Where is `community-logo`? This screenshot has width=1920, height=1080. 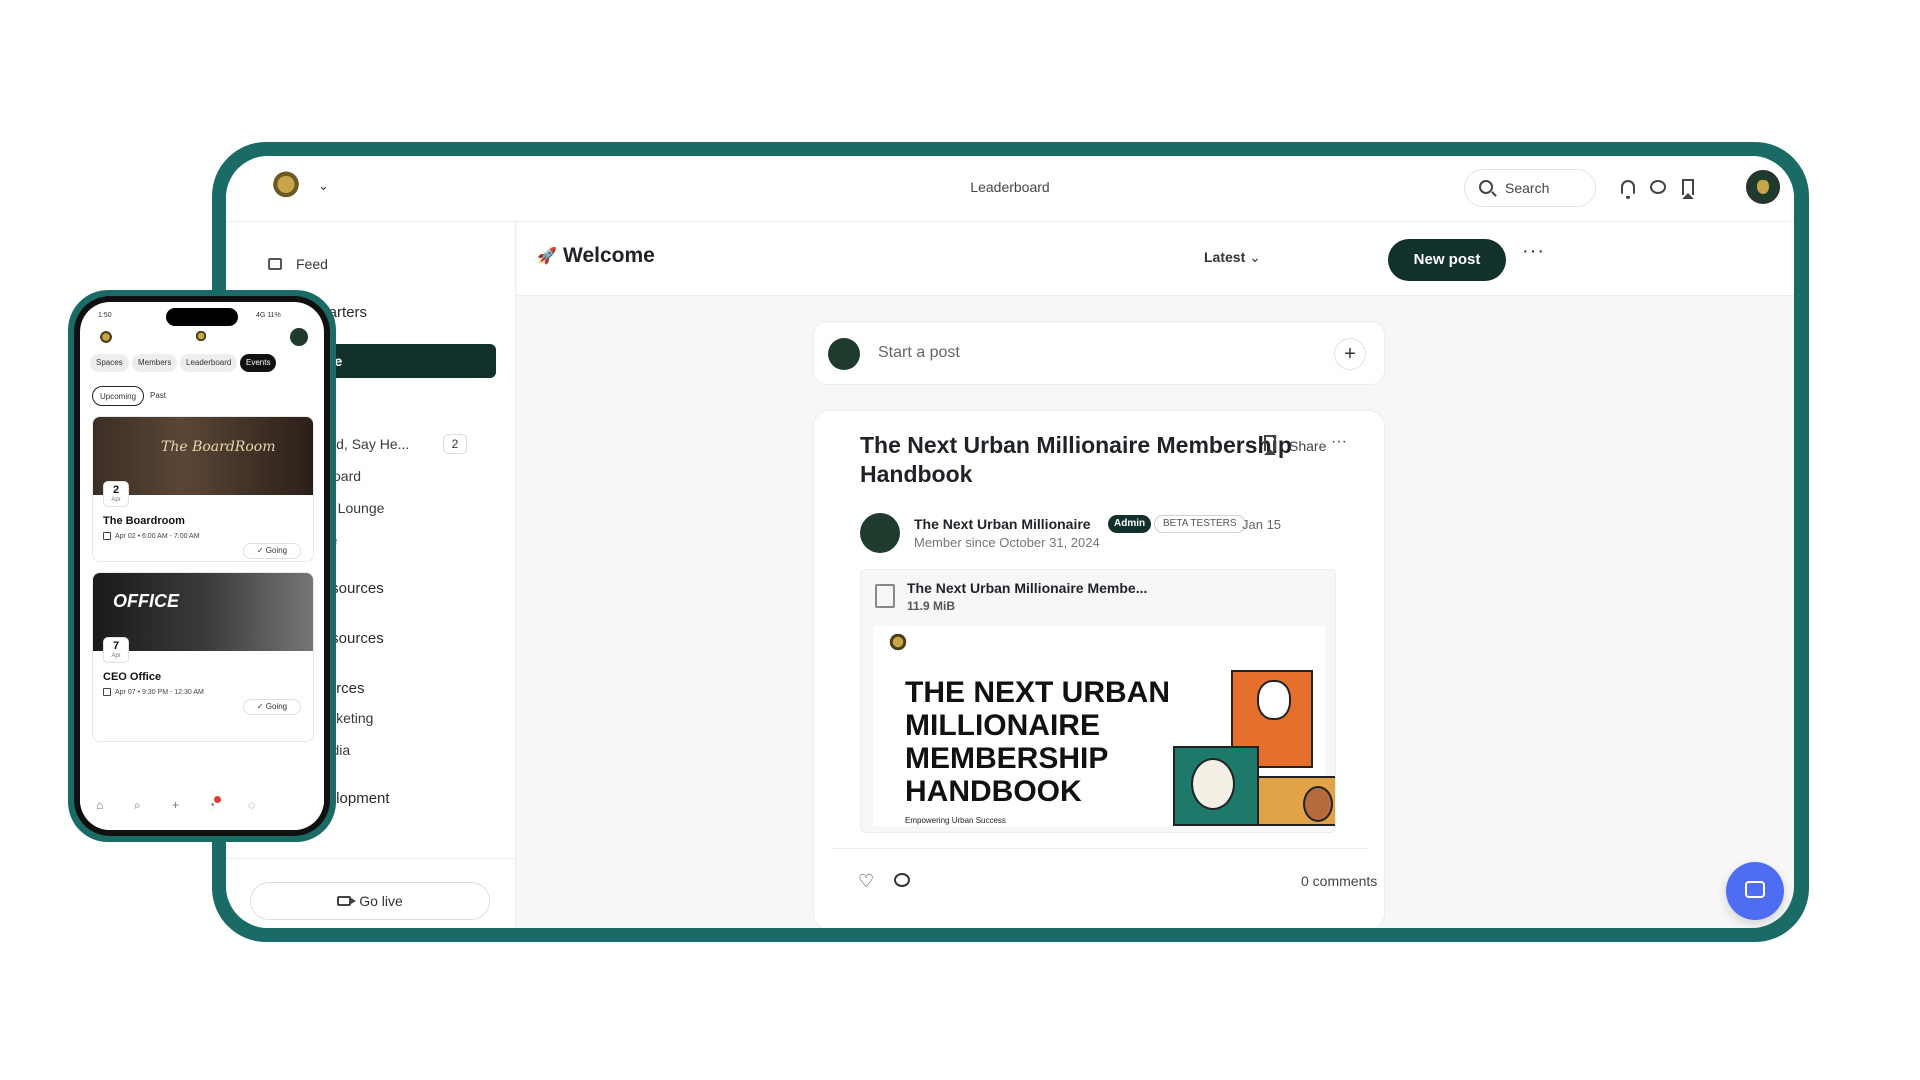 community-logo is located at coordinates (106, 337).